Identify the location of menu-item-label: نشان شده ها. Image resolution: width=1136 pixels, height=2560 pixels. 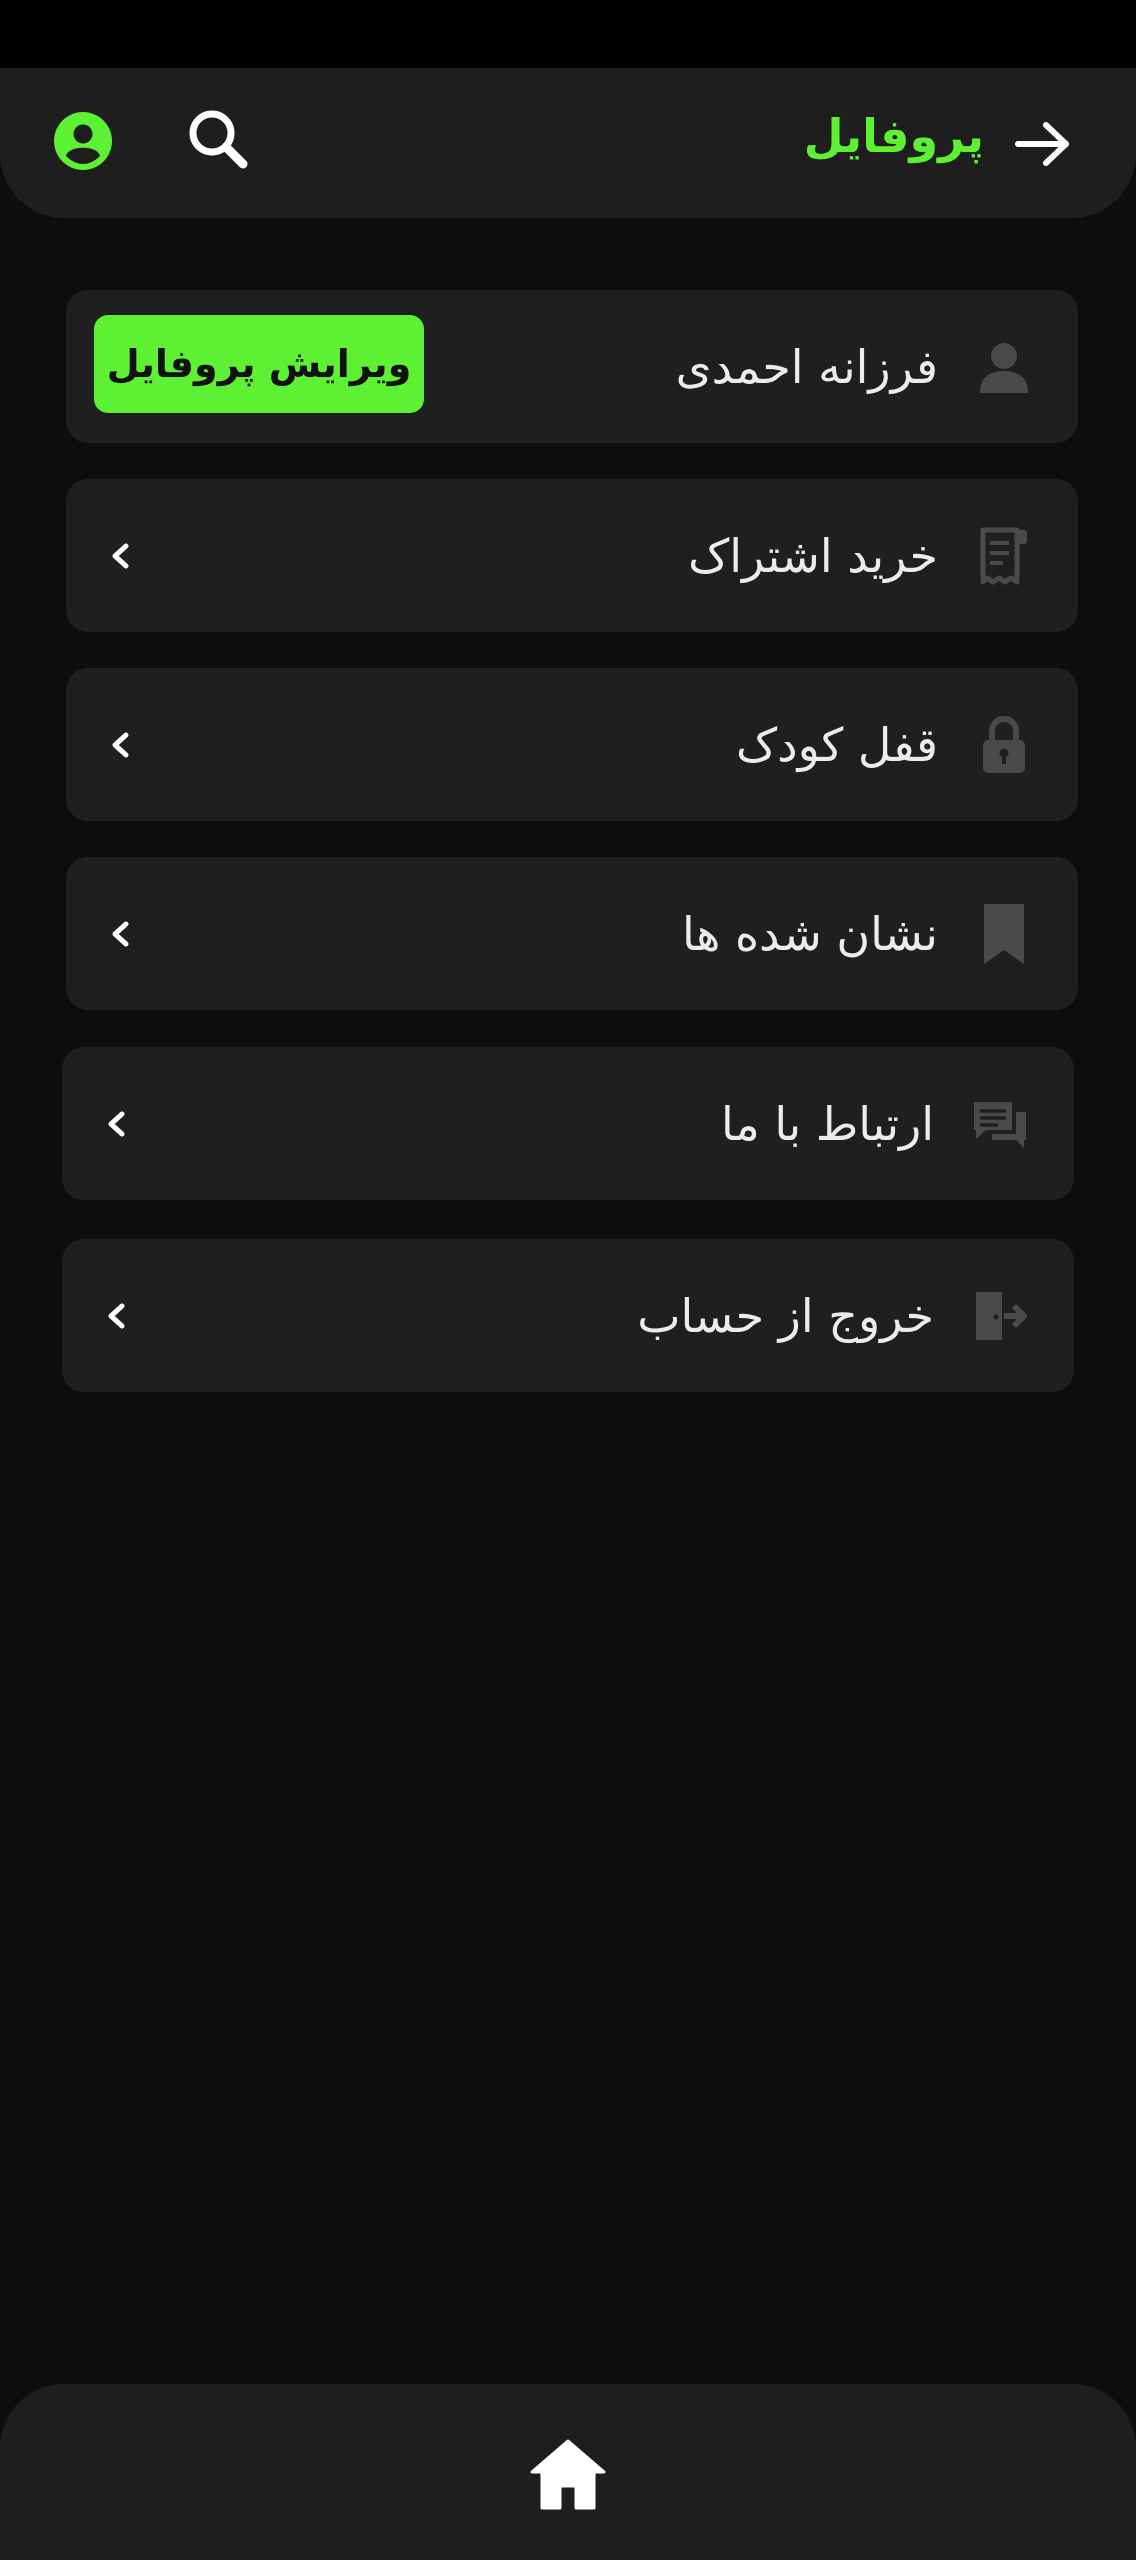
(810, 933).